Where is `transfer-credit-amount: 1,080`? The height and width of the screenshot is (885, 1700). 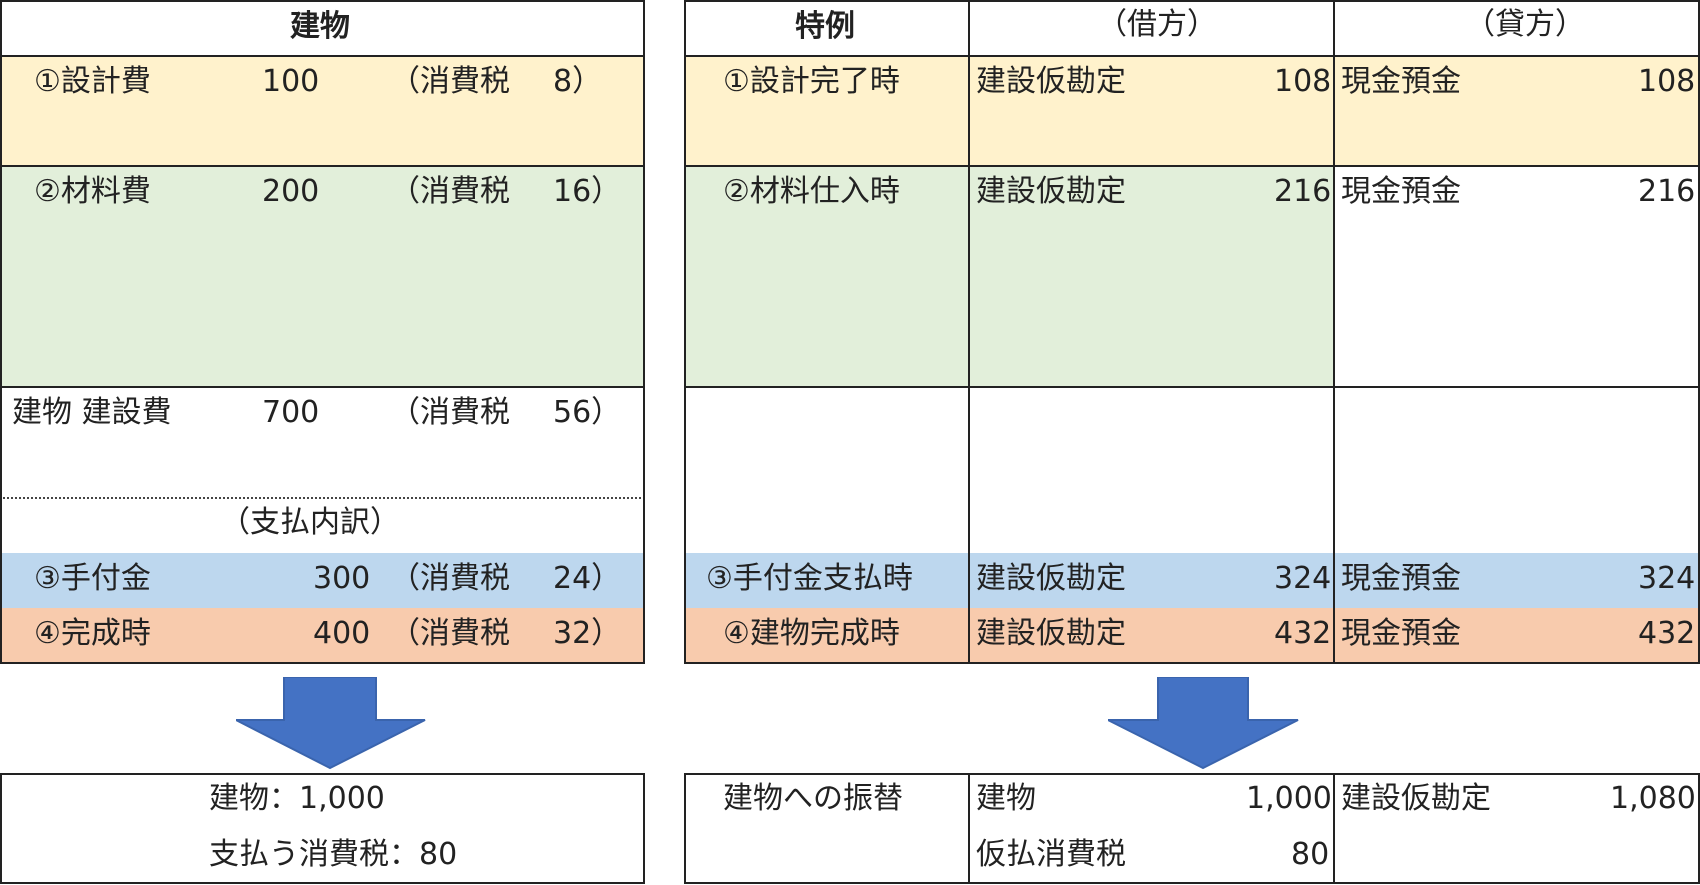 transfer-credit-amount: 1,080 is located at coordinates (1653, 798).